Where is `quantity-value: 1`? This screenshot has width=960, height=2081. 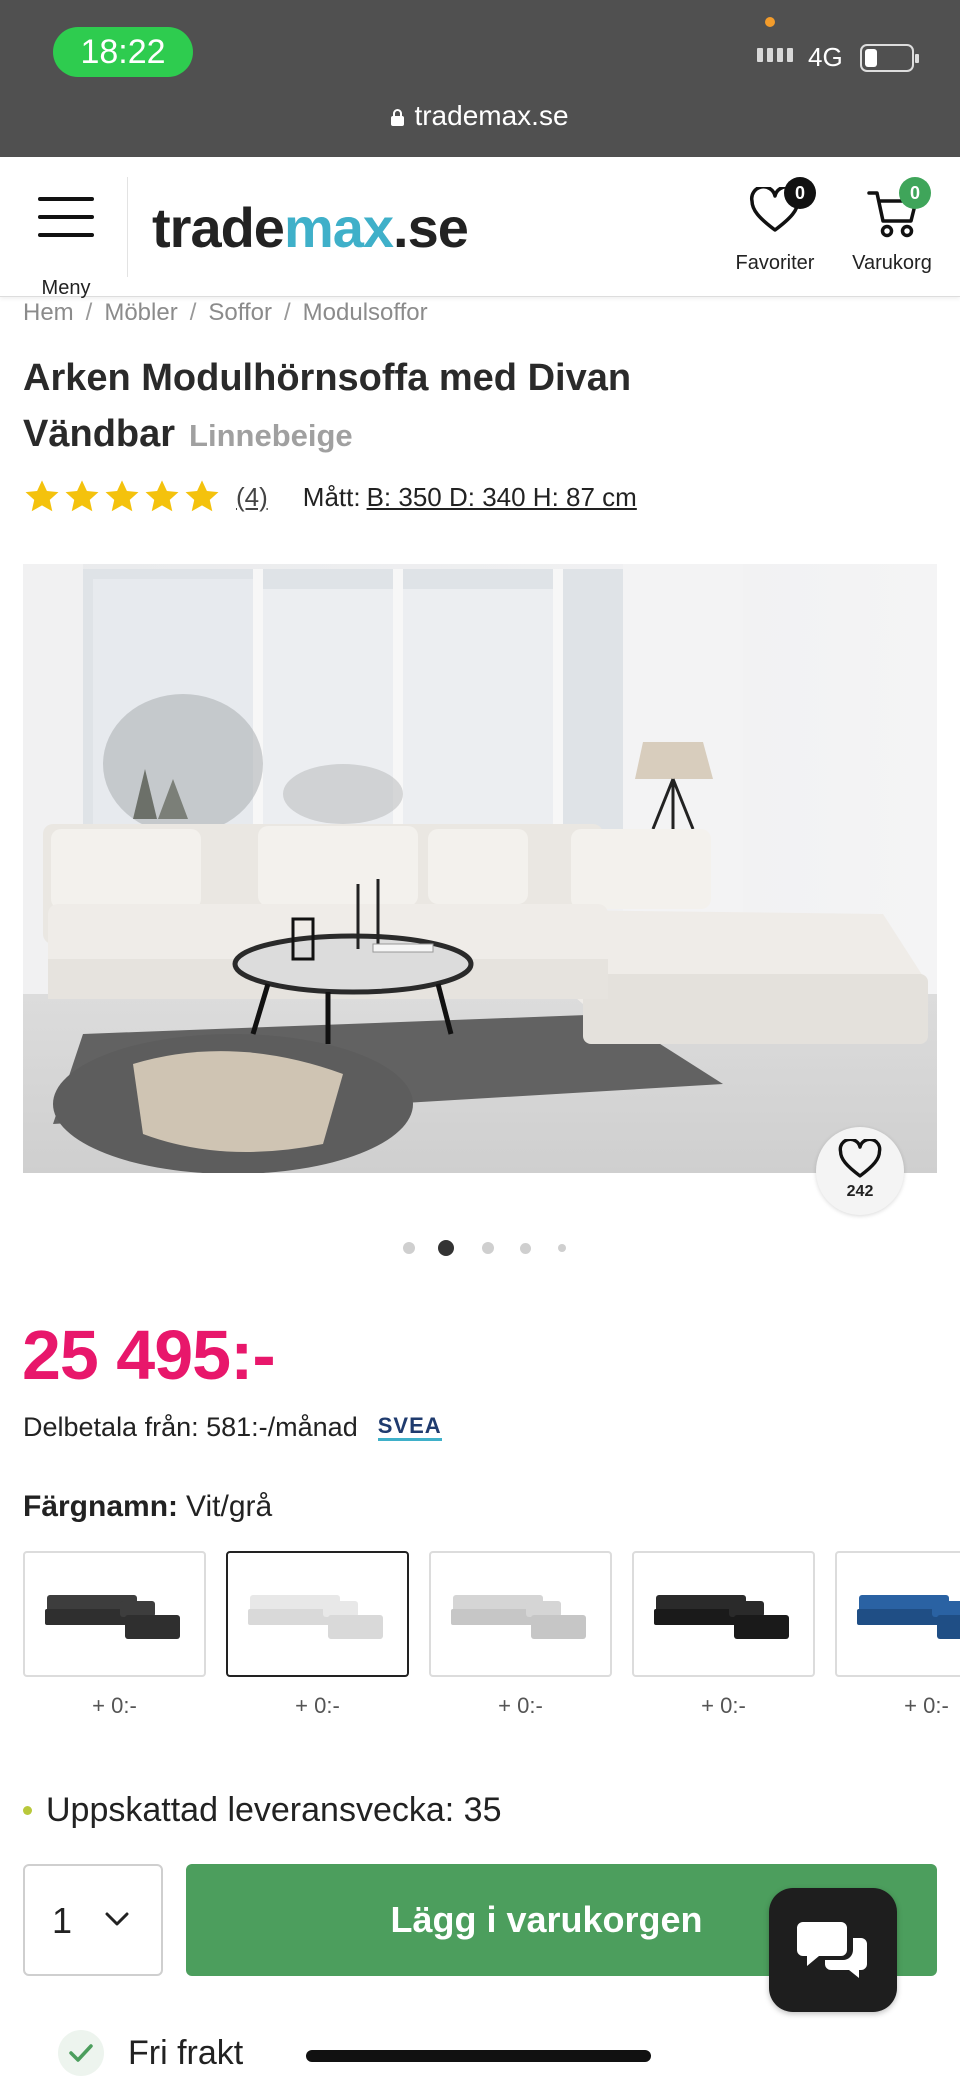 quantity-value: 1 is located at coordinates (62, 1920).